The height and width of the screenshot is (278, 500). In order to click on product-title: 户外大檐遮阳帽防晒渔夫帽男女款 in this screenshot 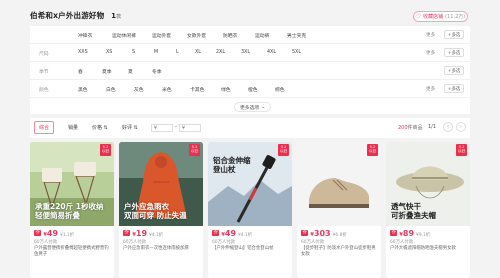, I will do `click(428, 249)`.